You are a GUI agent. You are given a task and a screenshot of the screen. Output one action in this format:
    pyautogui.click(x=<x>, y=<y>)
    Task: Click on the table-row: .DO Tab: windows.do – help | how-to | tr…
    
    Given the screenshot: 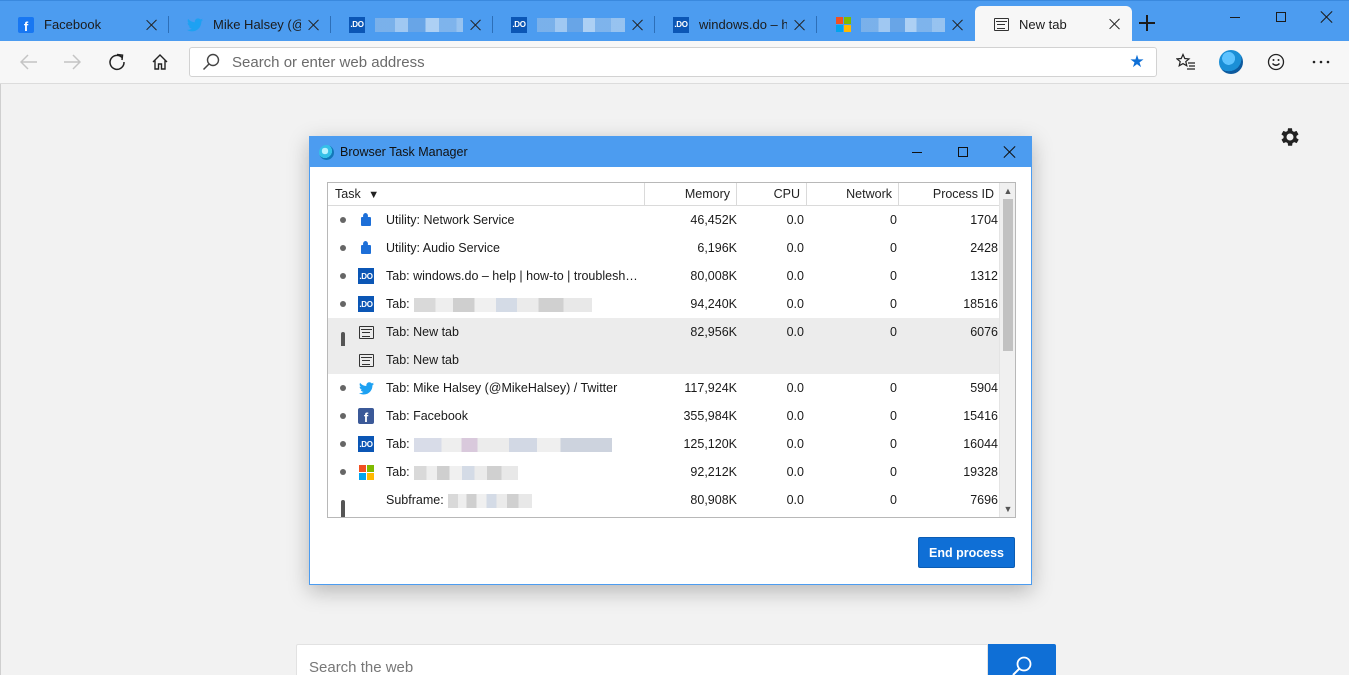 What is the action you would take?
    pyautogui.click(x=664, y=276)
    